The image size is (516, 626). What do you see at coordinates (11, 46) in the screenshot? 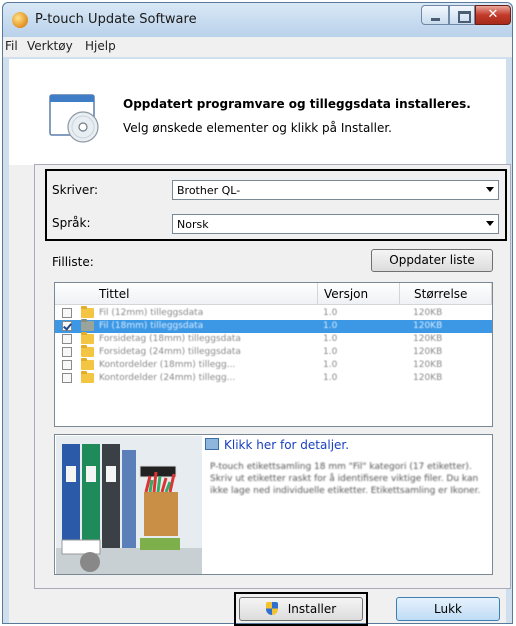
I see `menu-file: Fil` at bounding box center [11, 46].